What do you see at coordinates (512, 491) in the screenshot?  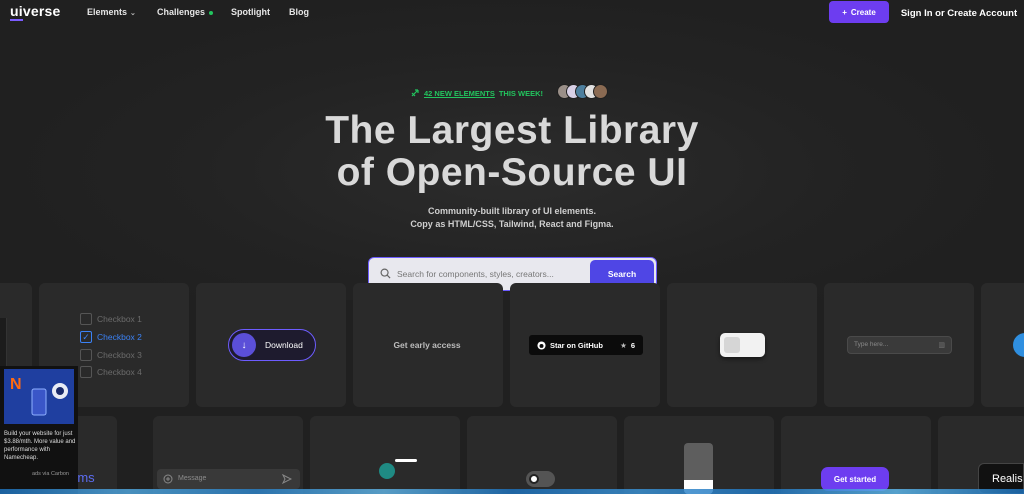 I see `decorative-strip` at bounding box center [512, 491].